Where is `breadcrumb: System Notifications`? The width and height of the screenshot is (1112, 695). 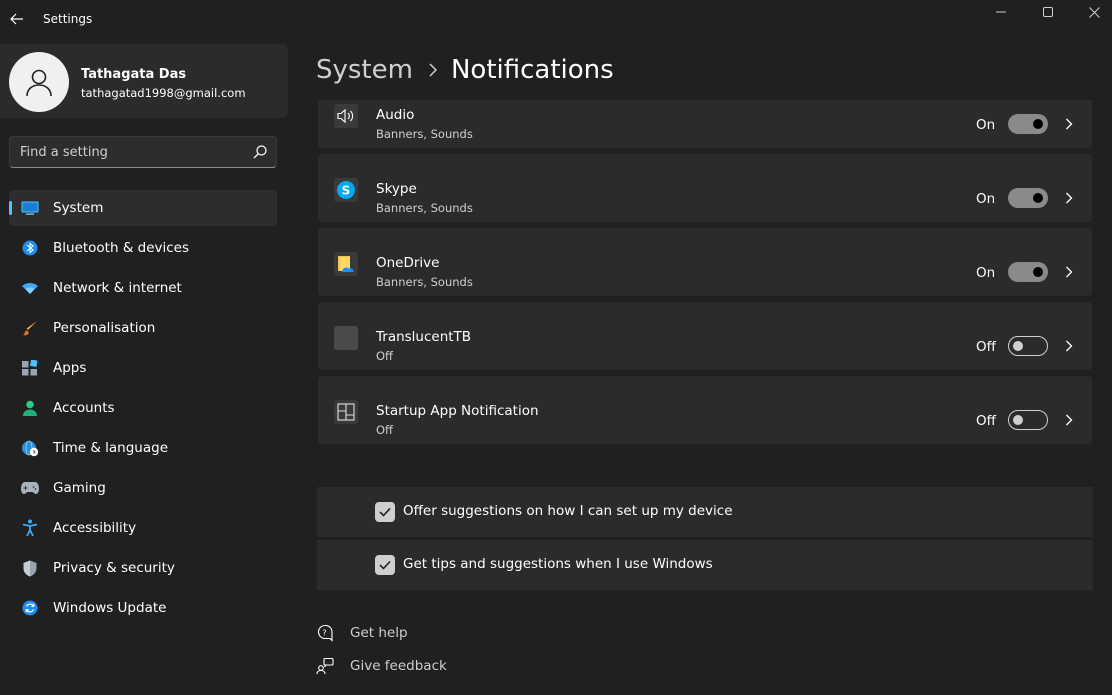
breadcrumb: System Notifications is located at coordinates (465, 70).